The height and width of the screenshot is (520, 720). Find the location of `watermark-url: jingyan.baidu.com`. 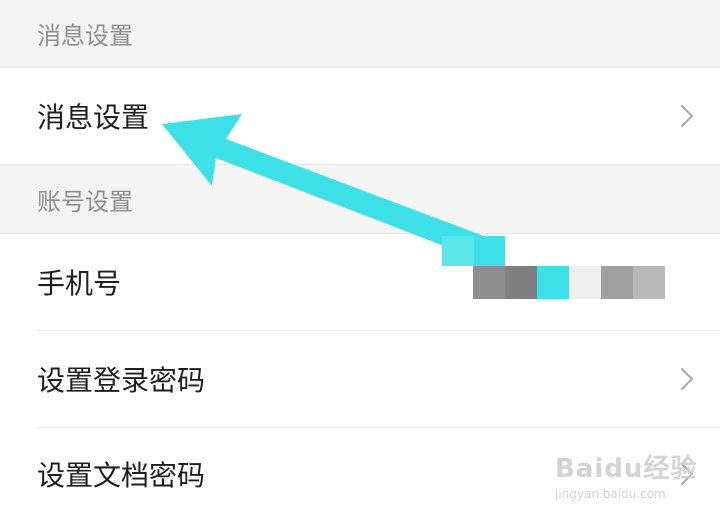

watermark-url: jingyan.baidu.com is located at coordinates (610, 494).